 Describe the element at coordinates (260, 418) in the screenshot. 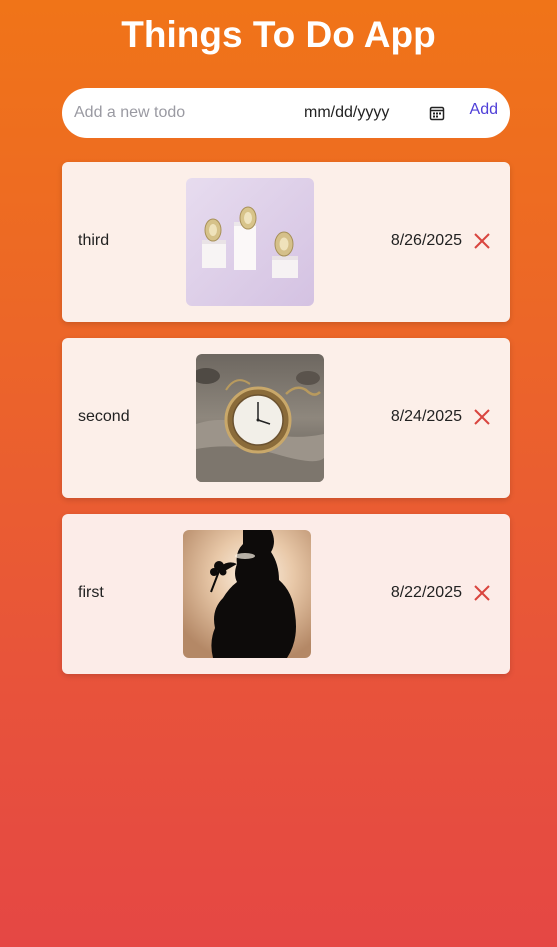

I see `pocket-watch-in-sand-photo` at that location.